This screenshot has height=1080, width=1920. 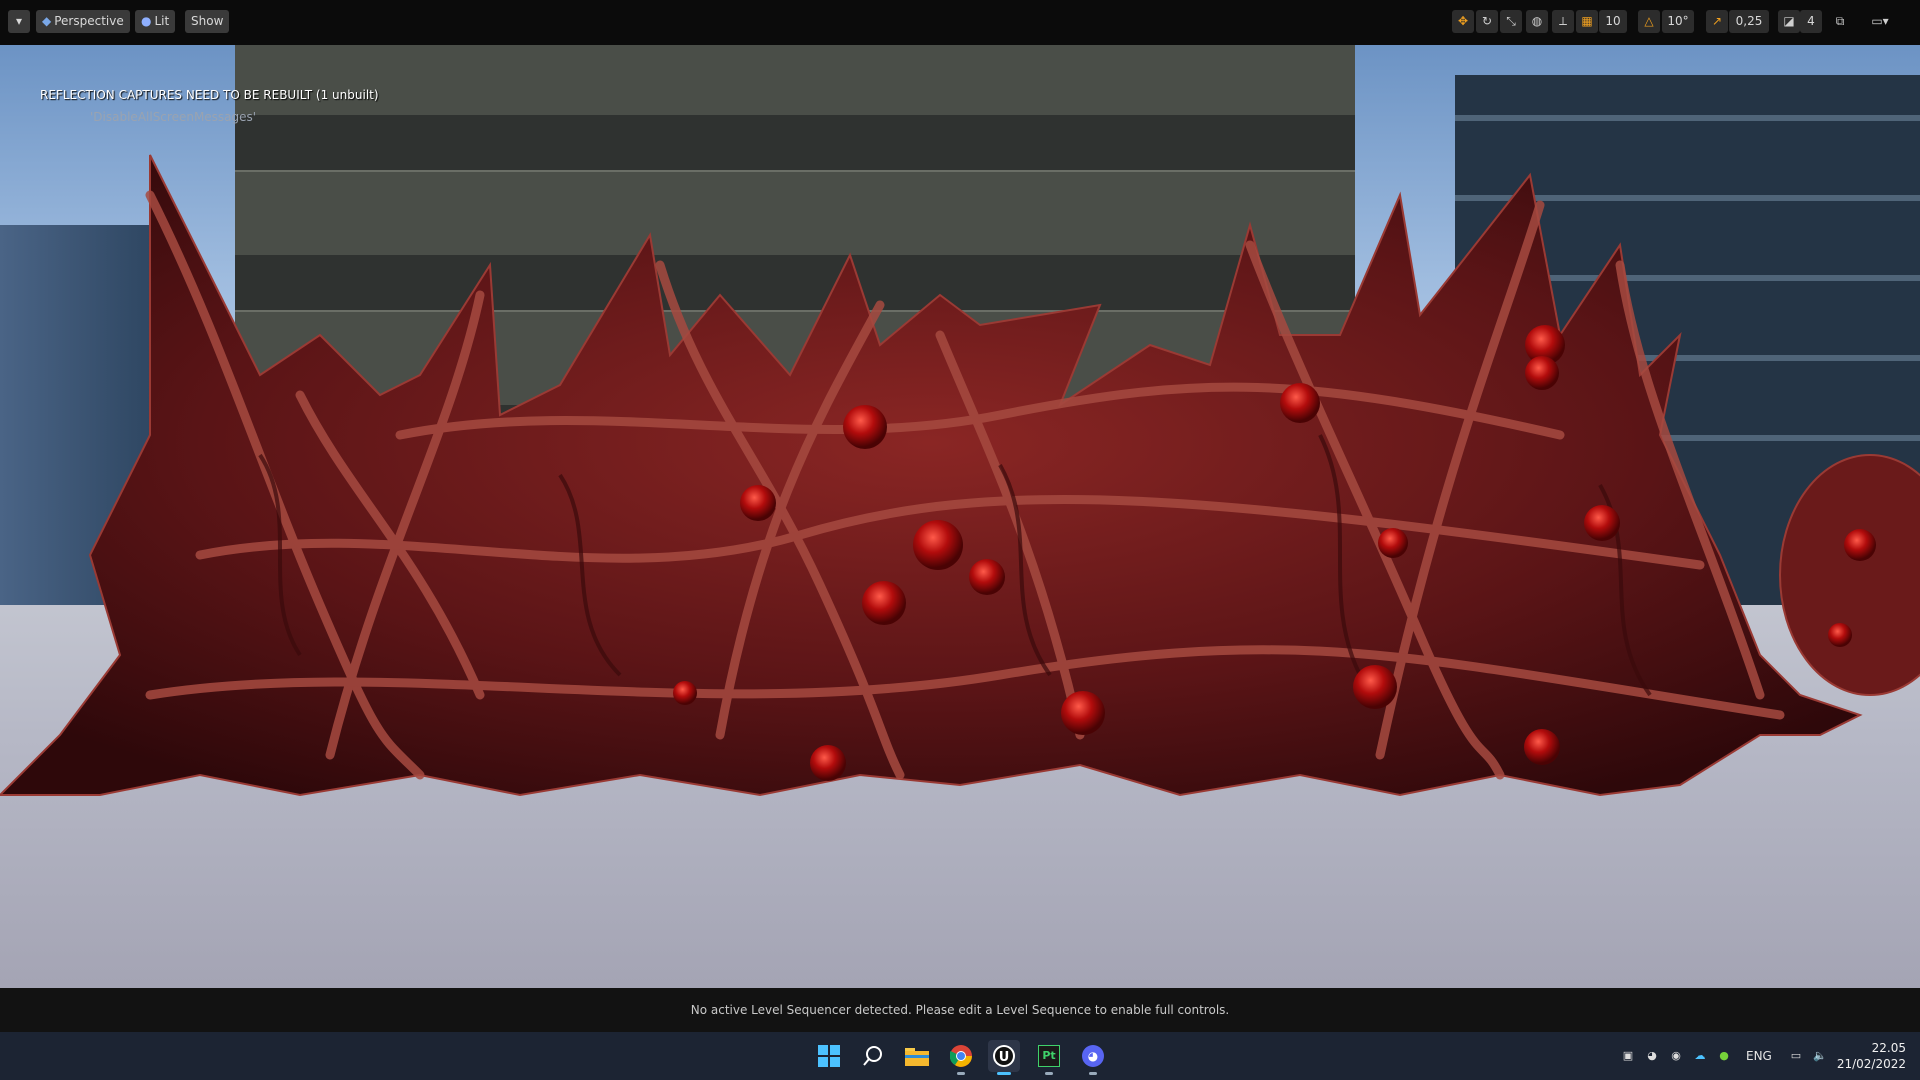 I want to click on show-label: Show, so click(x=207, y=21).